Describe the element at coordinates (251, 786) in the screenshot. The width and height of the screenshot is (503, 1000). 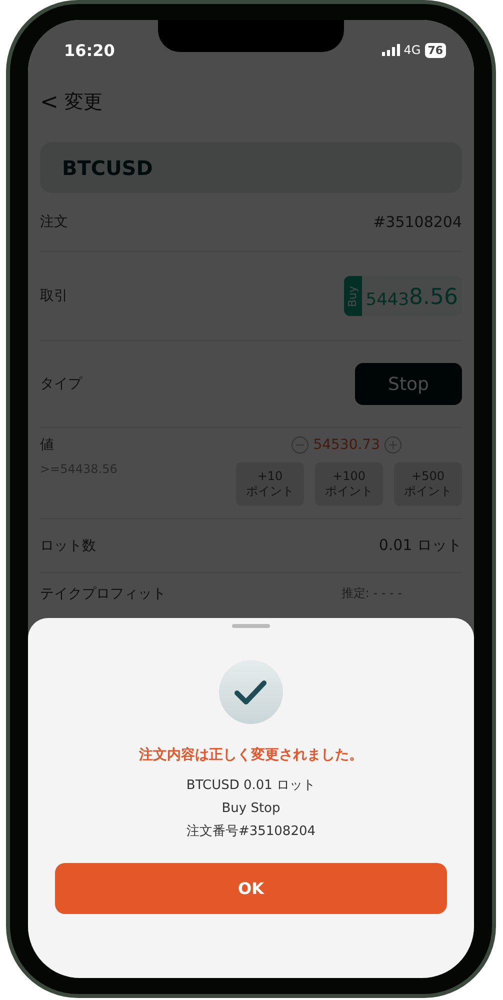
I see `dialog-line: BTCUSD 0.01 ロット` at that location.